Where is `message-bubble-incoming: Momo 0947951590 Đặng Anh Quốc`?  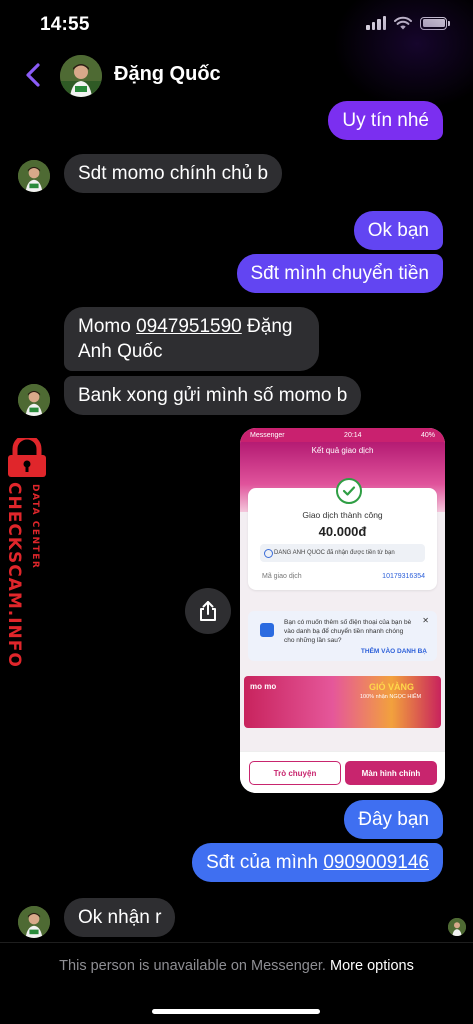
message-bubble-incoming: Momo 0947951590 Đặng Anh Quốc is located at coordinates (191, 339).